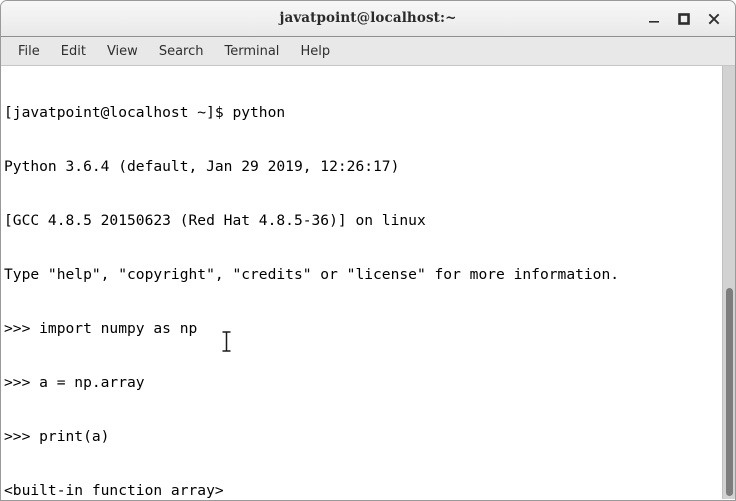 This screenshot has height=501, width=736. I want to click on menu-bar: File Edit View Search Terminal Help, so click(368, 51).